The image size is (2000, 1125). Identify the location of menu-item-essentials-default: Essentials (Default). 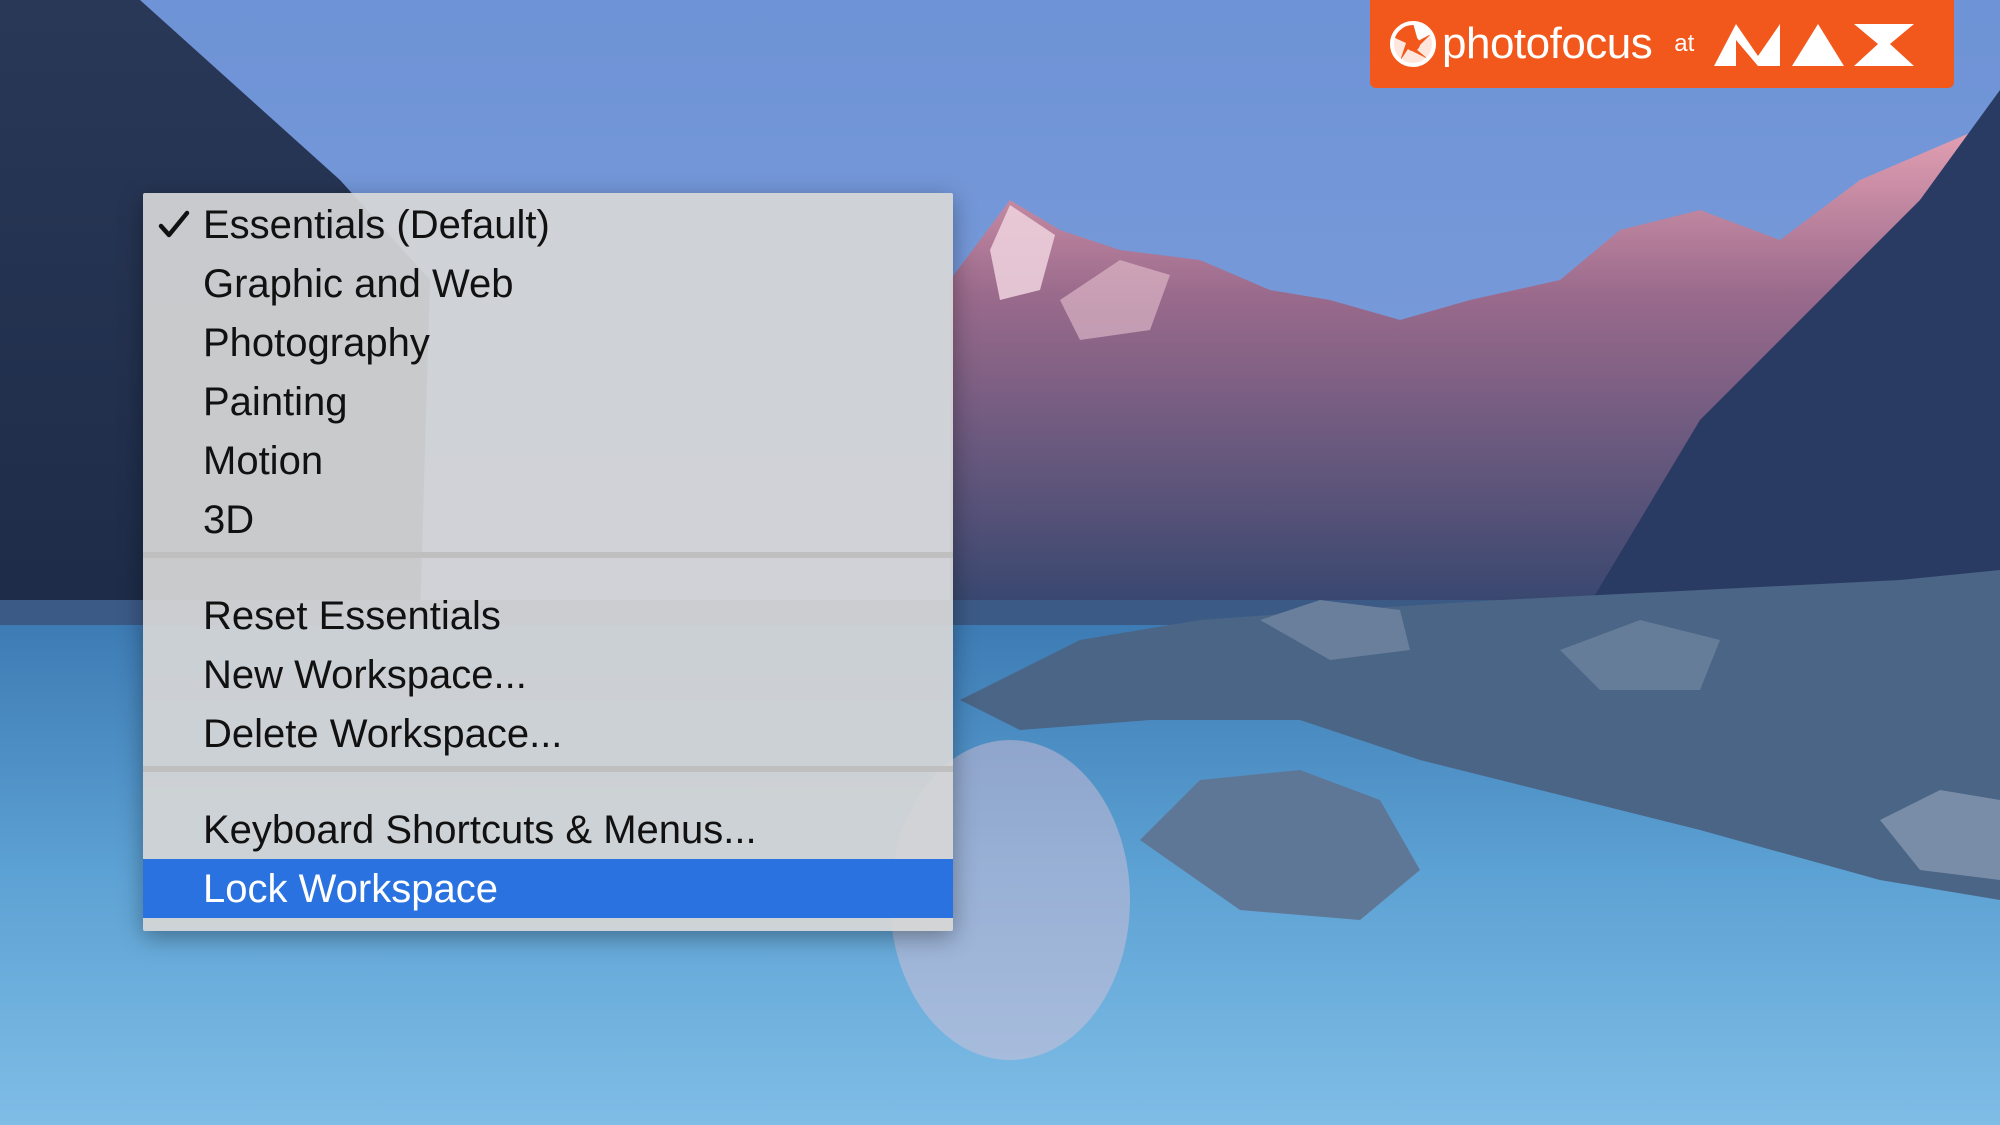
(548, 224).